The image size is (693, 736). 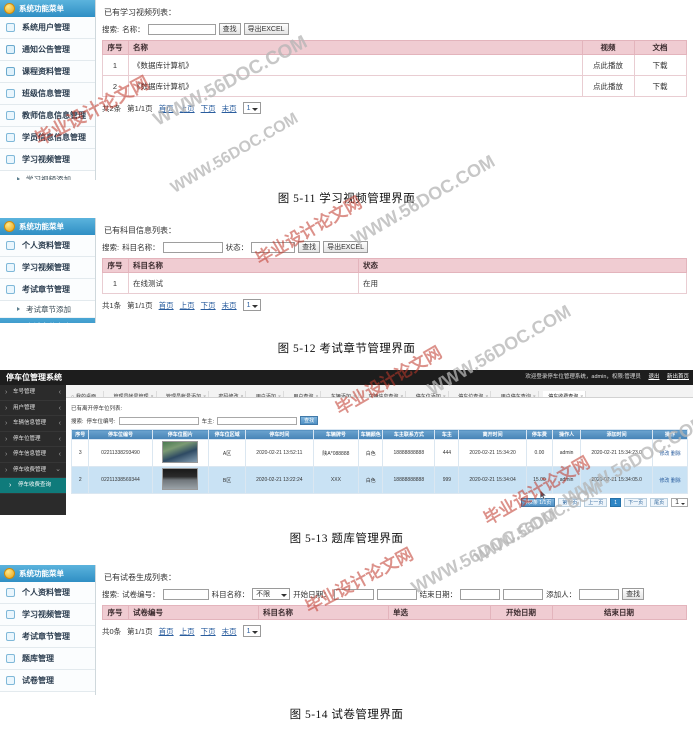 I want to click on col-paper-no: 试卷编号, so click(x=193, y=612).